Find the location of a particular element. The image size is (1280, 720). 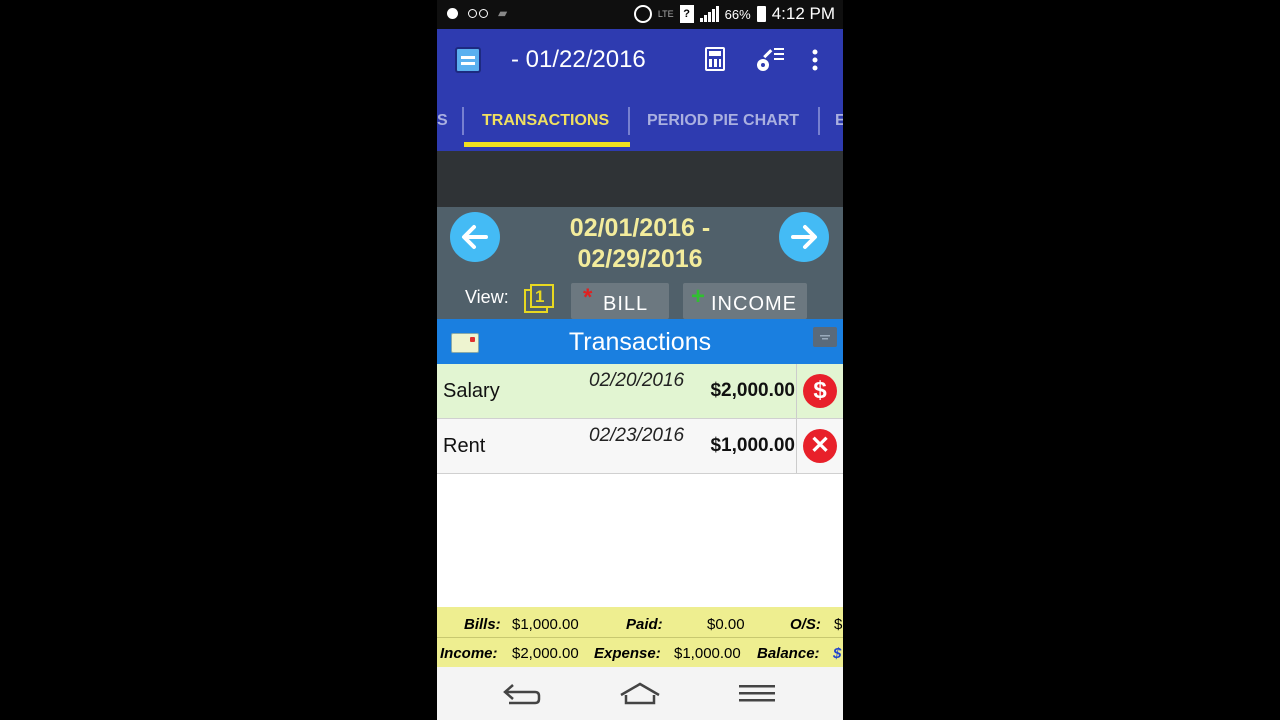

plus-green-icon: + is located at coordinates (698, 296).